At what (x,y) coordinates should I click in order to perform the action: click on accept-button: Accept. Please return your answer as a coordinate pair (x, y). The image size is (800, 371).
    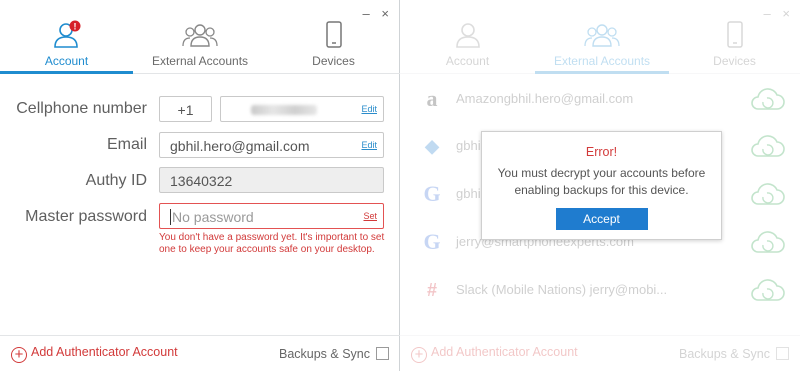
    Looking at the image, I should click on (601, 219).